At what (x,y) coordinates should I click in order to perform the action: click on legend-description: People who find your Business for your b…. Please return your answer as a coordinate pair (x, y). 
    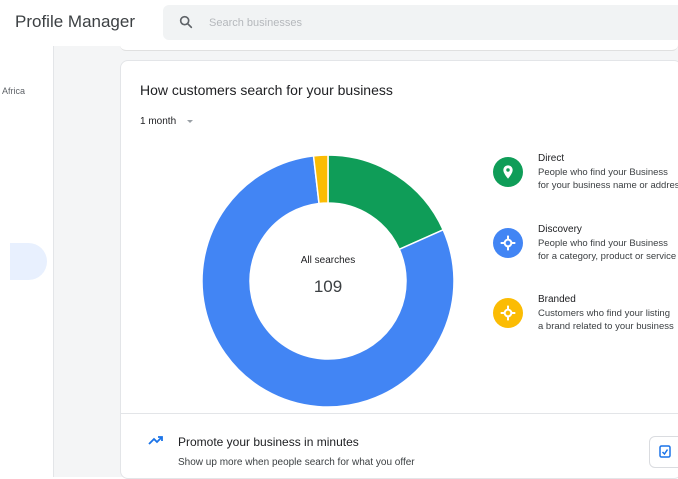
    Looking at the image, I should click on (608, 179).